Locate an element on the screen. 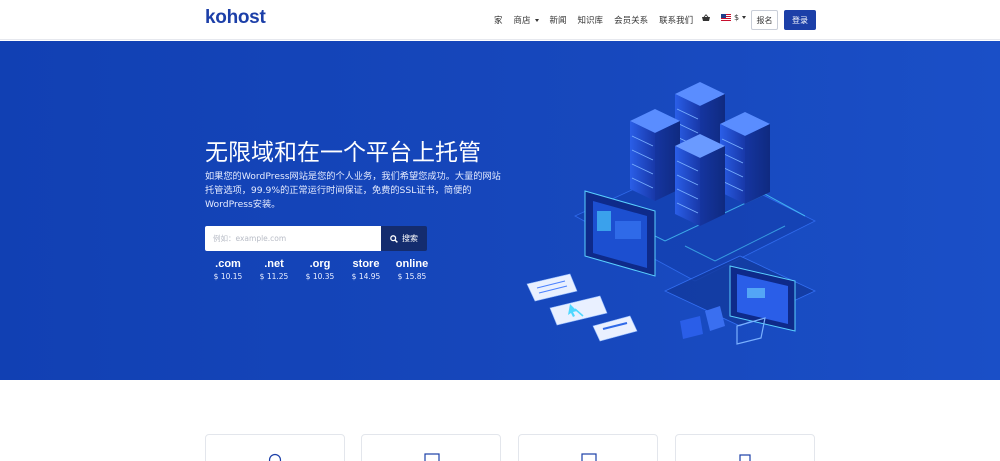 The width and height of the screenshot is (1000, 461). tld-item: online $ 15.85 is located at coordinates (412, 269).